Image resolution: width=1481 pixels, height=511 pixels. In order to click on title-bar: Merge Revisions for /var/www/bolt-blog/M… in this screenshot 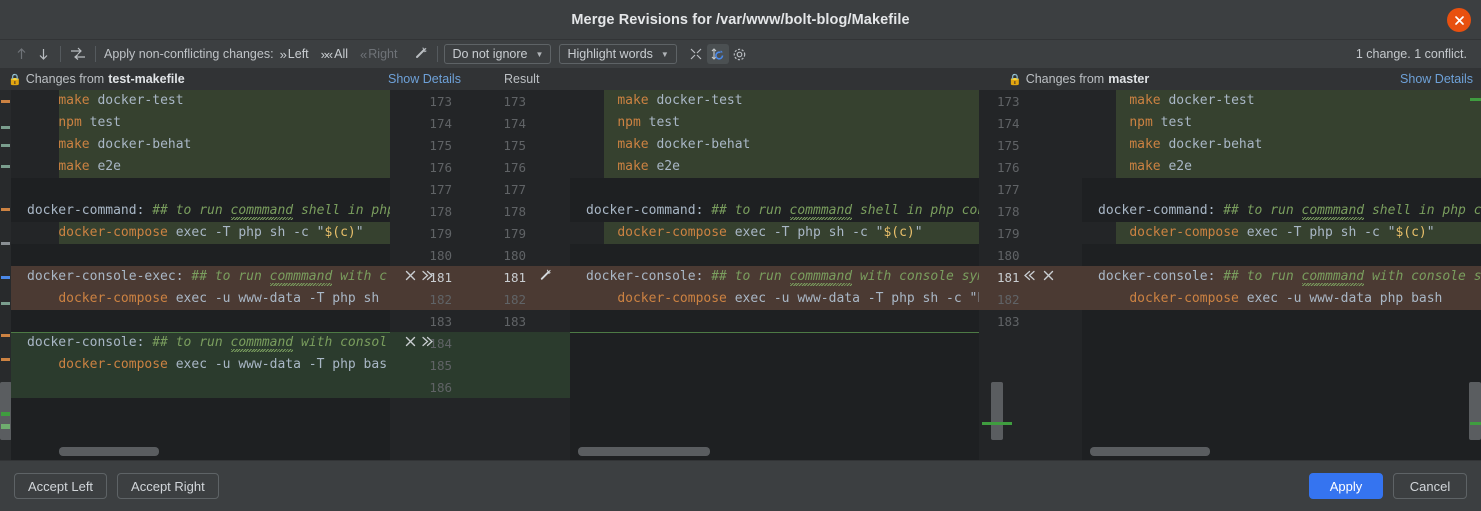, I will do `click(740, 20)`.